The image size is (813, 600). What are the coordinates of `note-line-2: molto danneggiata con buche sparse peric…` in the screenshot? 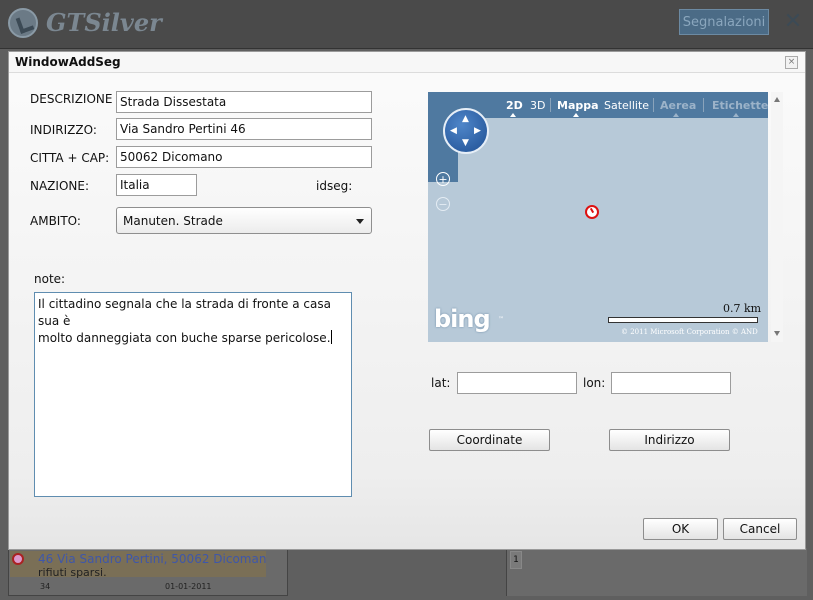 It's located at (184, 338).